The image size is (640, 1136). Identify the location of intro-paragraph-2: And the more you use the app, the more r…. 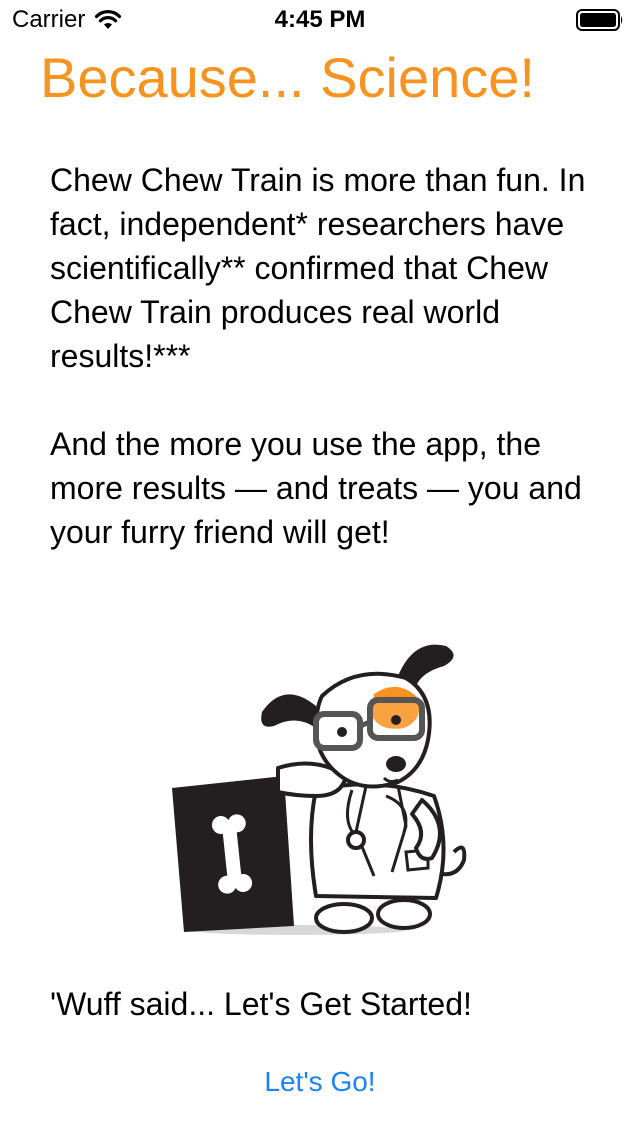
(316, 488).